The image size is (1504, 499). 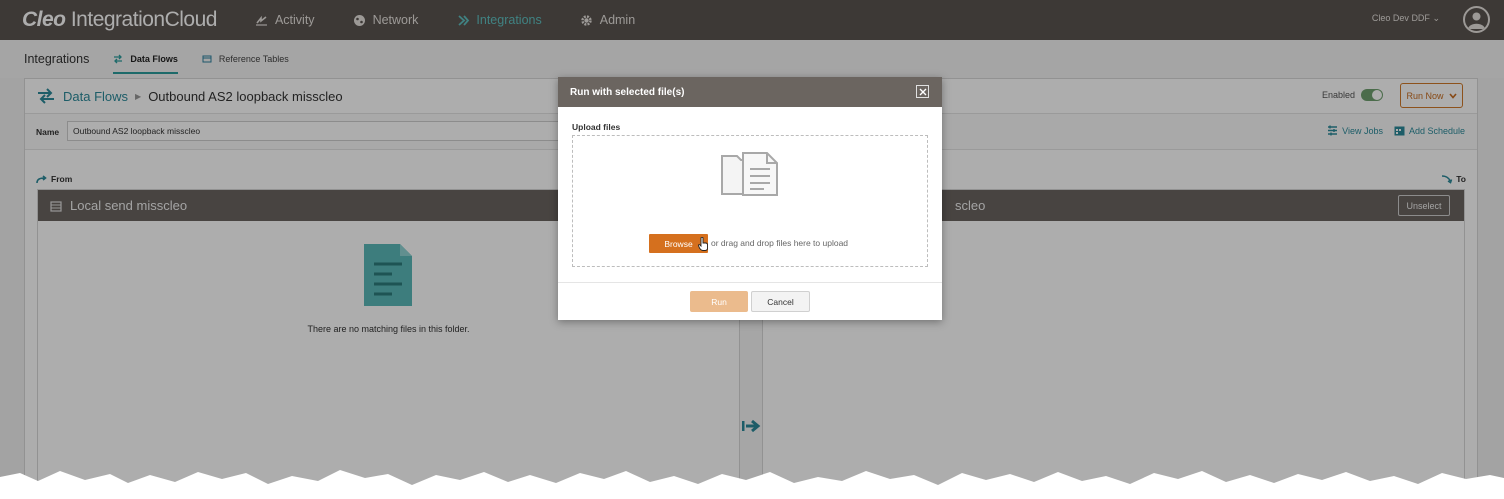 I want to click on close-icon, so click(x=922, y=91).